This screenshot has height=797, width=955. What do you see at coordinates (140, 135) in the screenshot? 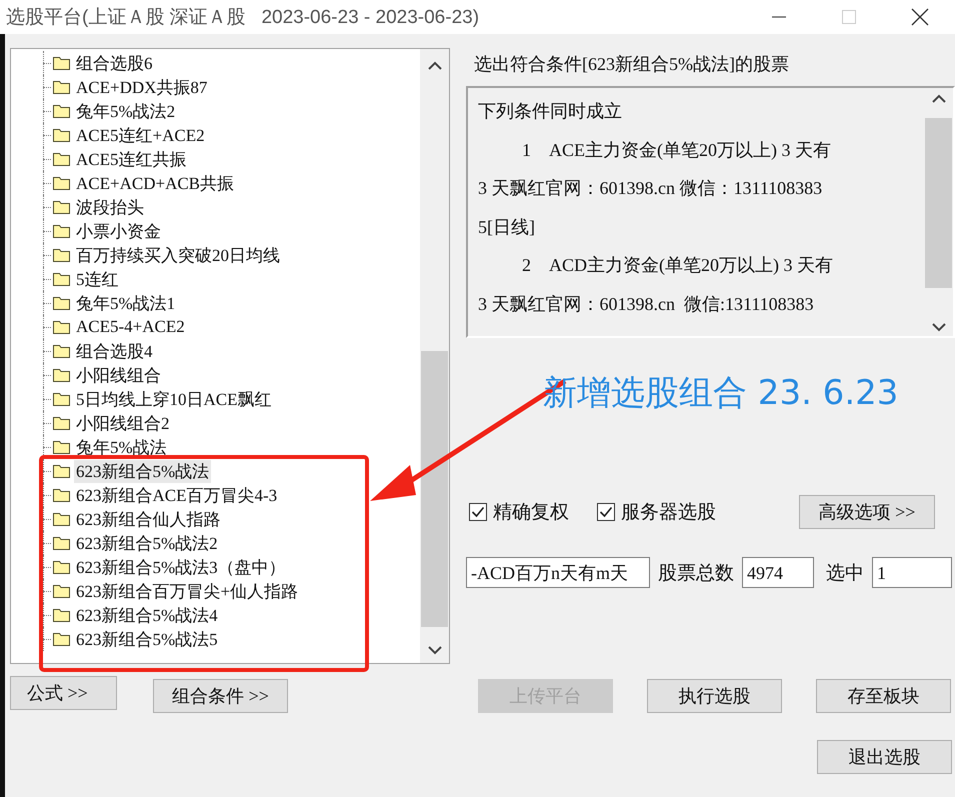
I see `tree-item: ACE5连红+ACE2` at bounding box center [140, 135].